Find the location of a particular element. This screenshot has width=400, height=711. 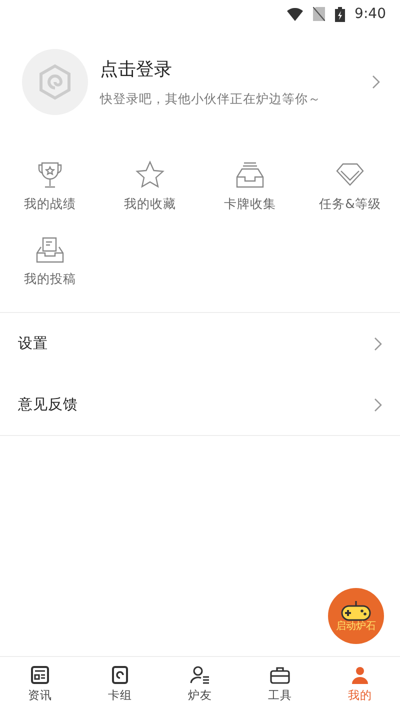

card-swirl-icon is located at coordinates (120, 675).